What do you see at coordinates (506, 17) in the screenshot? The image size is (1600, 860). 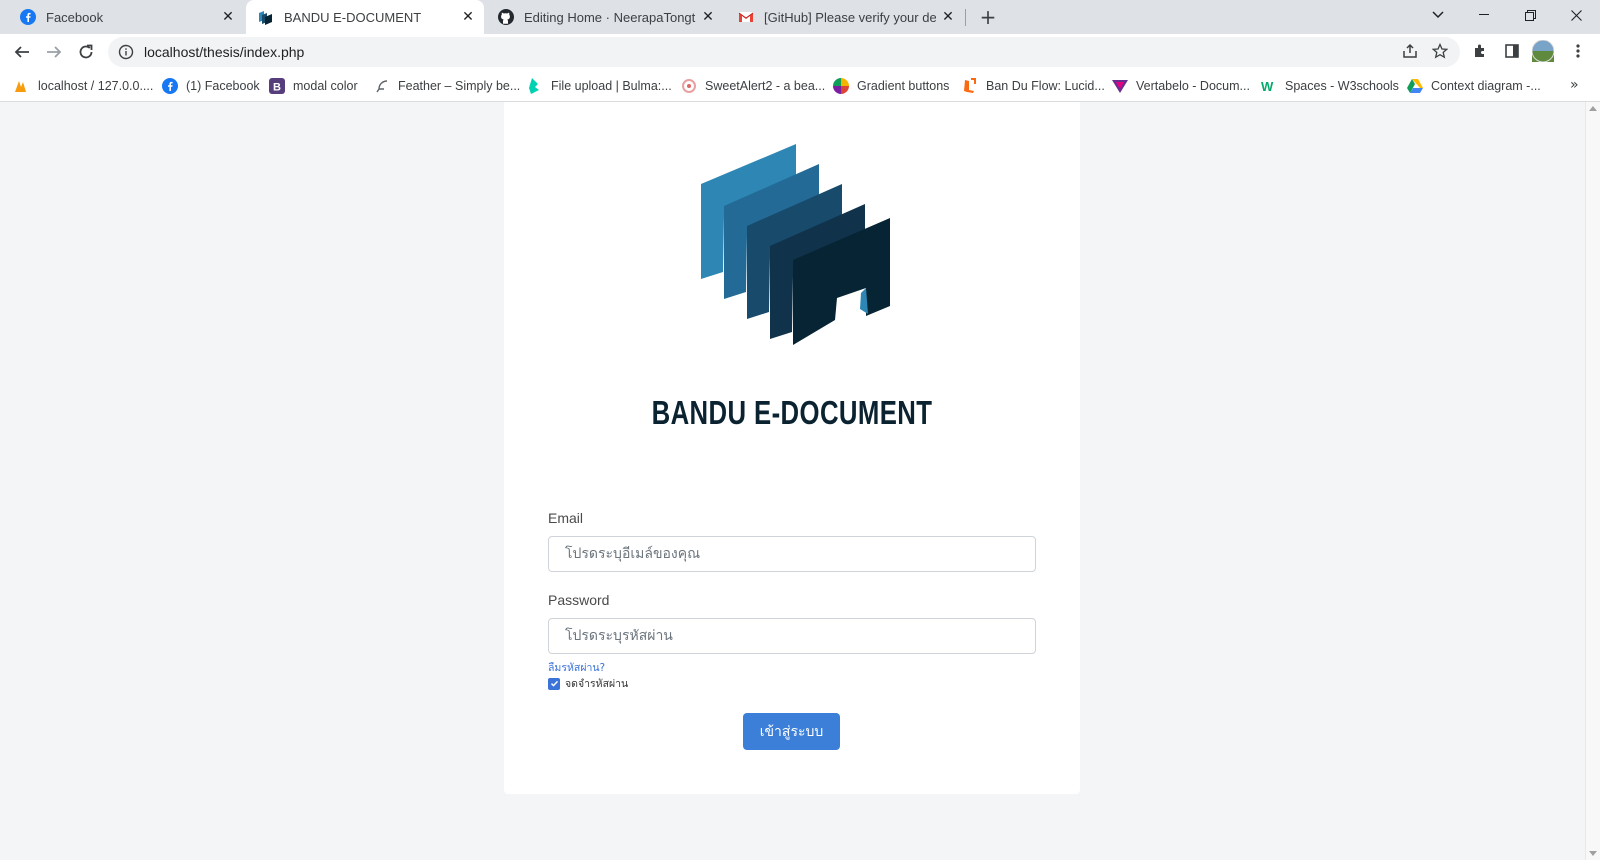 I see `github-icon` at bounding box center [506, 17].